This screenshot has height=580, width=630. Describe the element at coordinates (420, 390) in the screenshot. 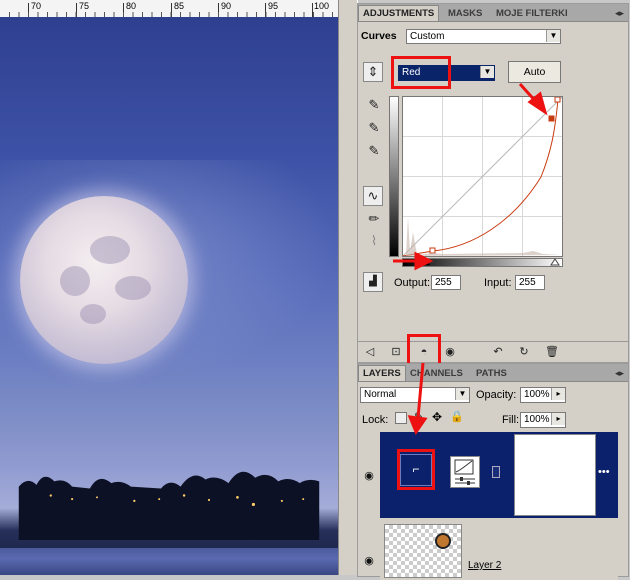

I see `arrow-to-layer` at that location.